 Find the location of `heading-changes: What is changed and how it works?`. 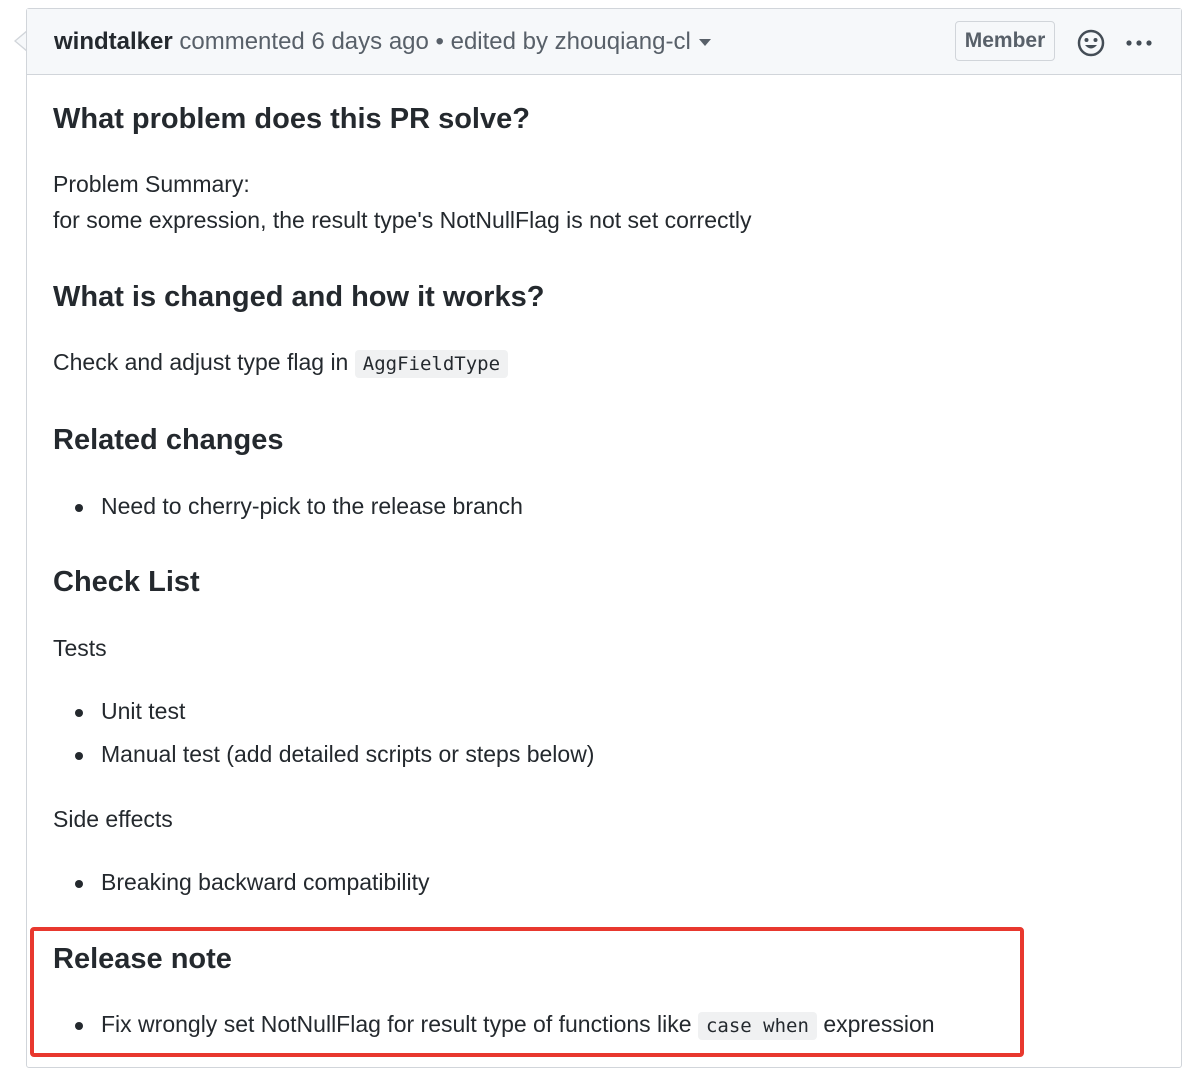

heading-changes: What is changed and how it works? is located at coordinates (299, 297).